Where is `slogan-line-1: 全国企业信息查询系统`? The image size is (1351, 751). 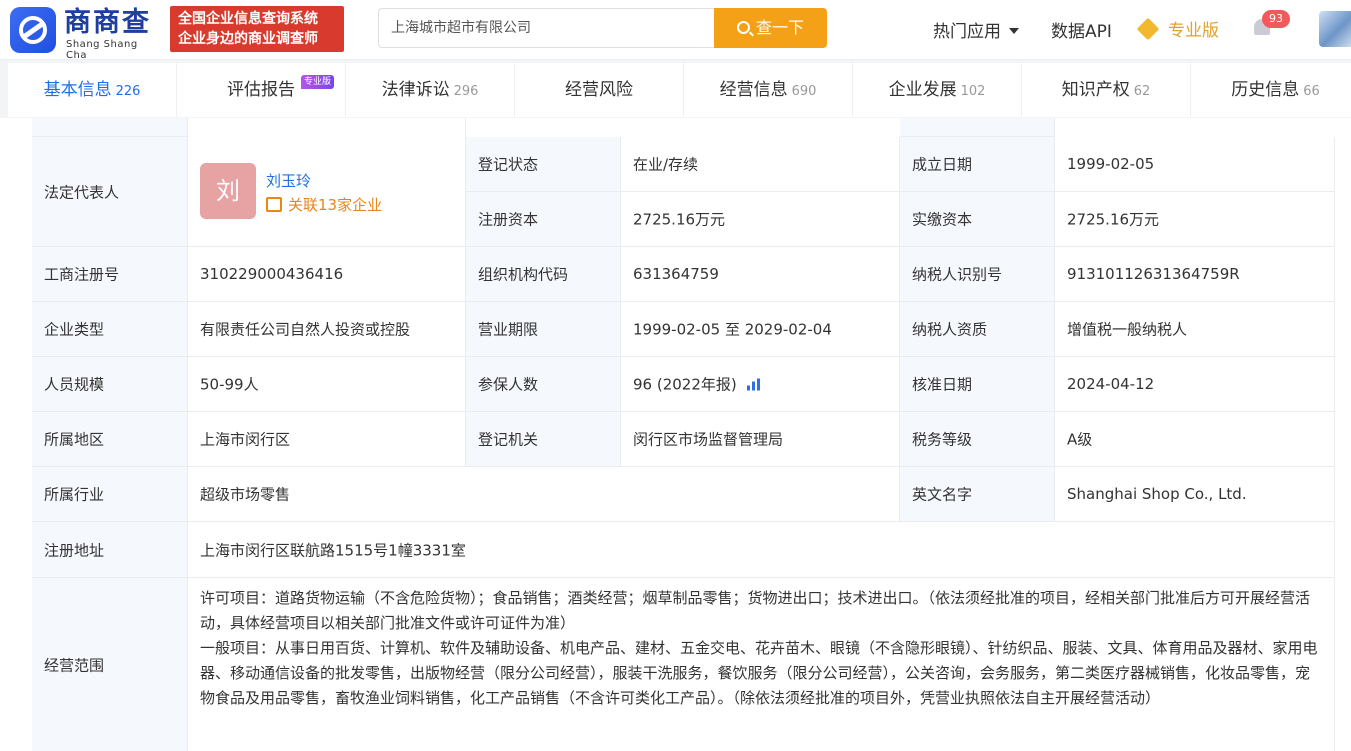
slogan-line-1: 全国企业信息查询系统 is located at coordinates (248, 19).